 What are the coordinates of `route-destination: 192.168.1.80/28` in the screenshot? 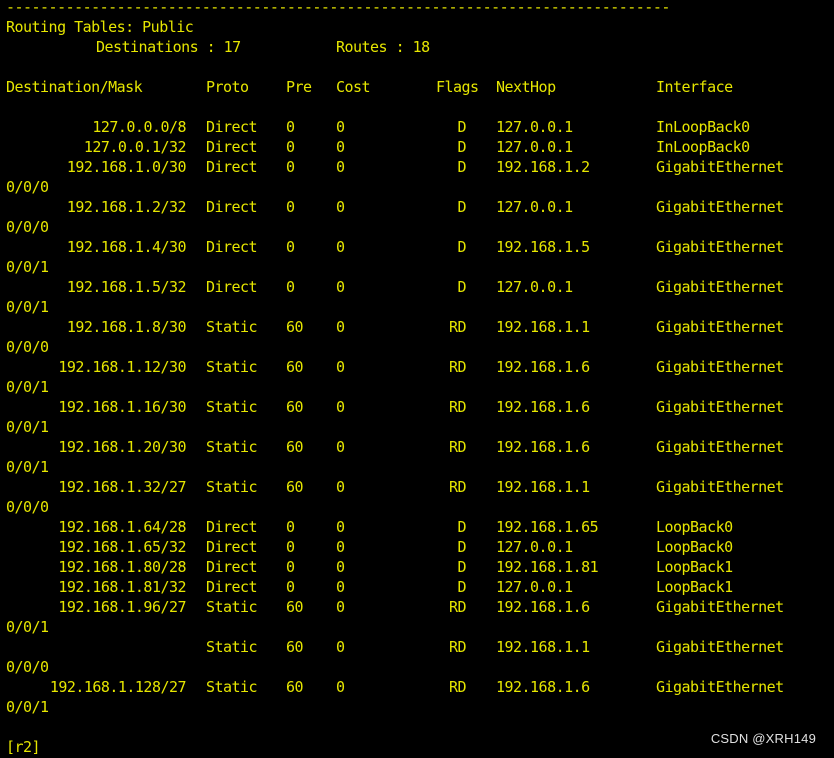 It's located at (122, 567).